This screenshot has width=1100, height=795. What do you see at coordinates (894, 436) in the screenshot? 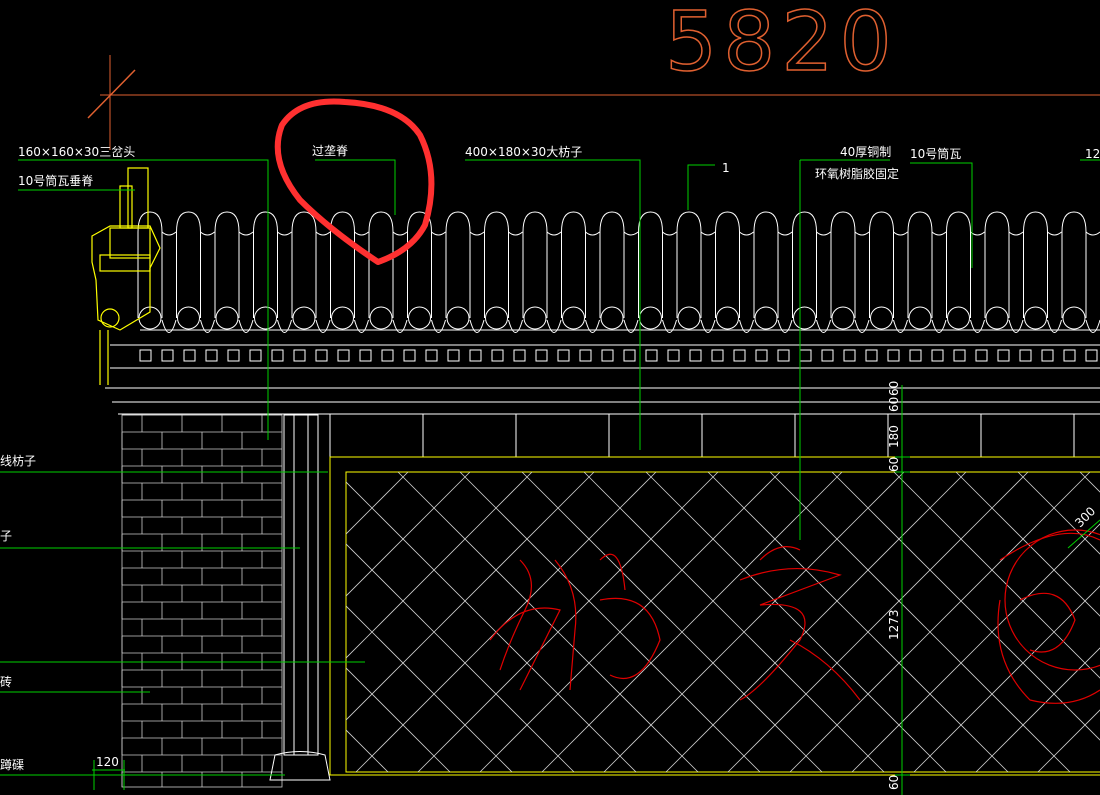
I see `dim-180: 180` at bounding box center [894, 436].